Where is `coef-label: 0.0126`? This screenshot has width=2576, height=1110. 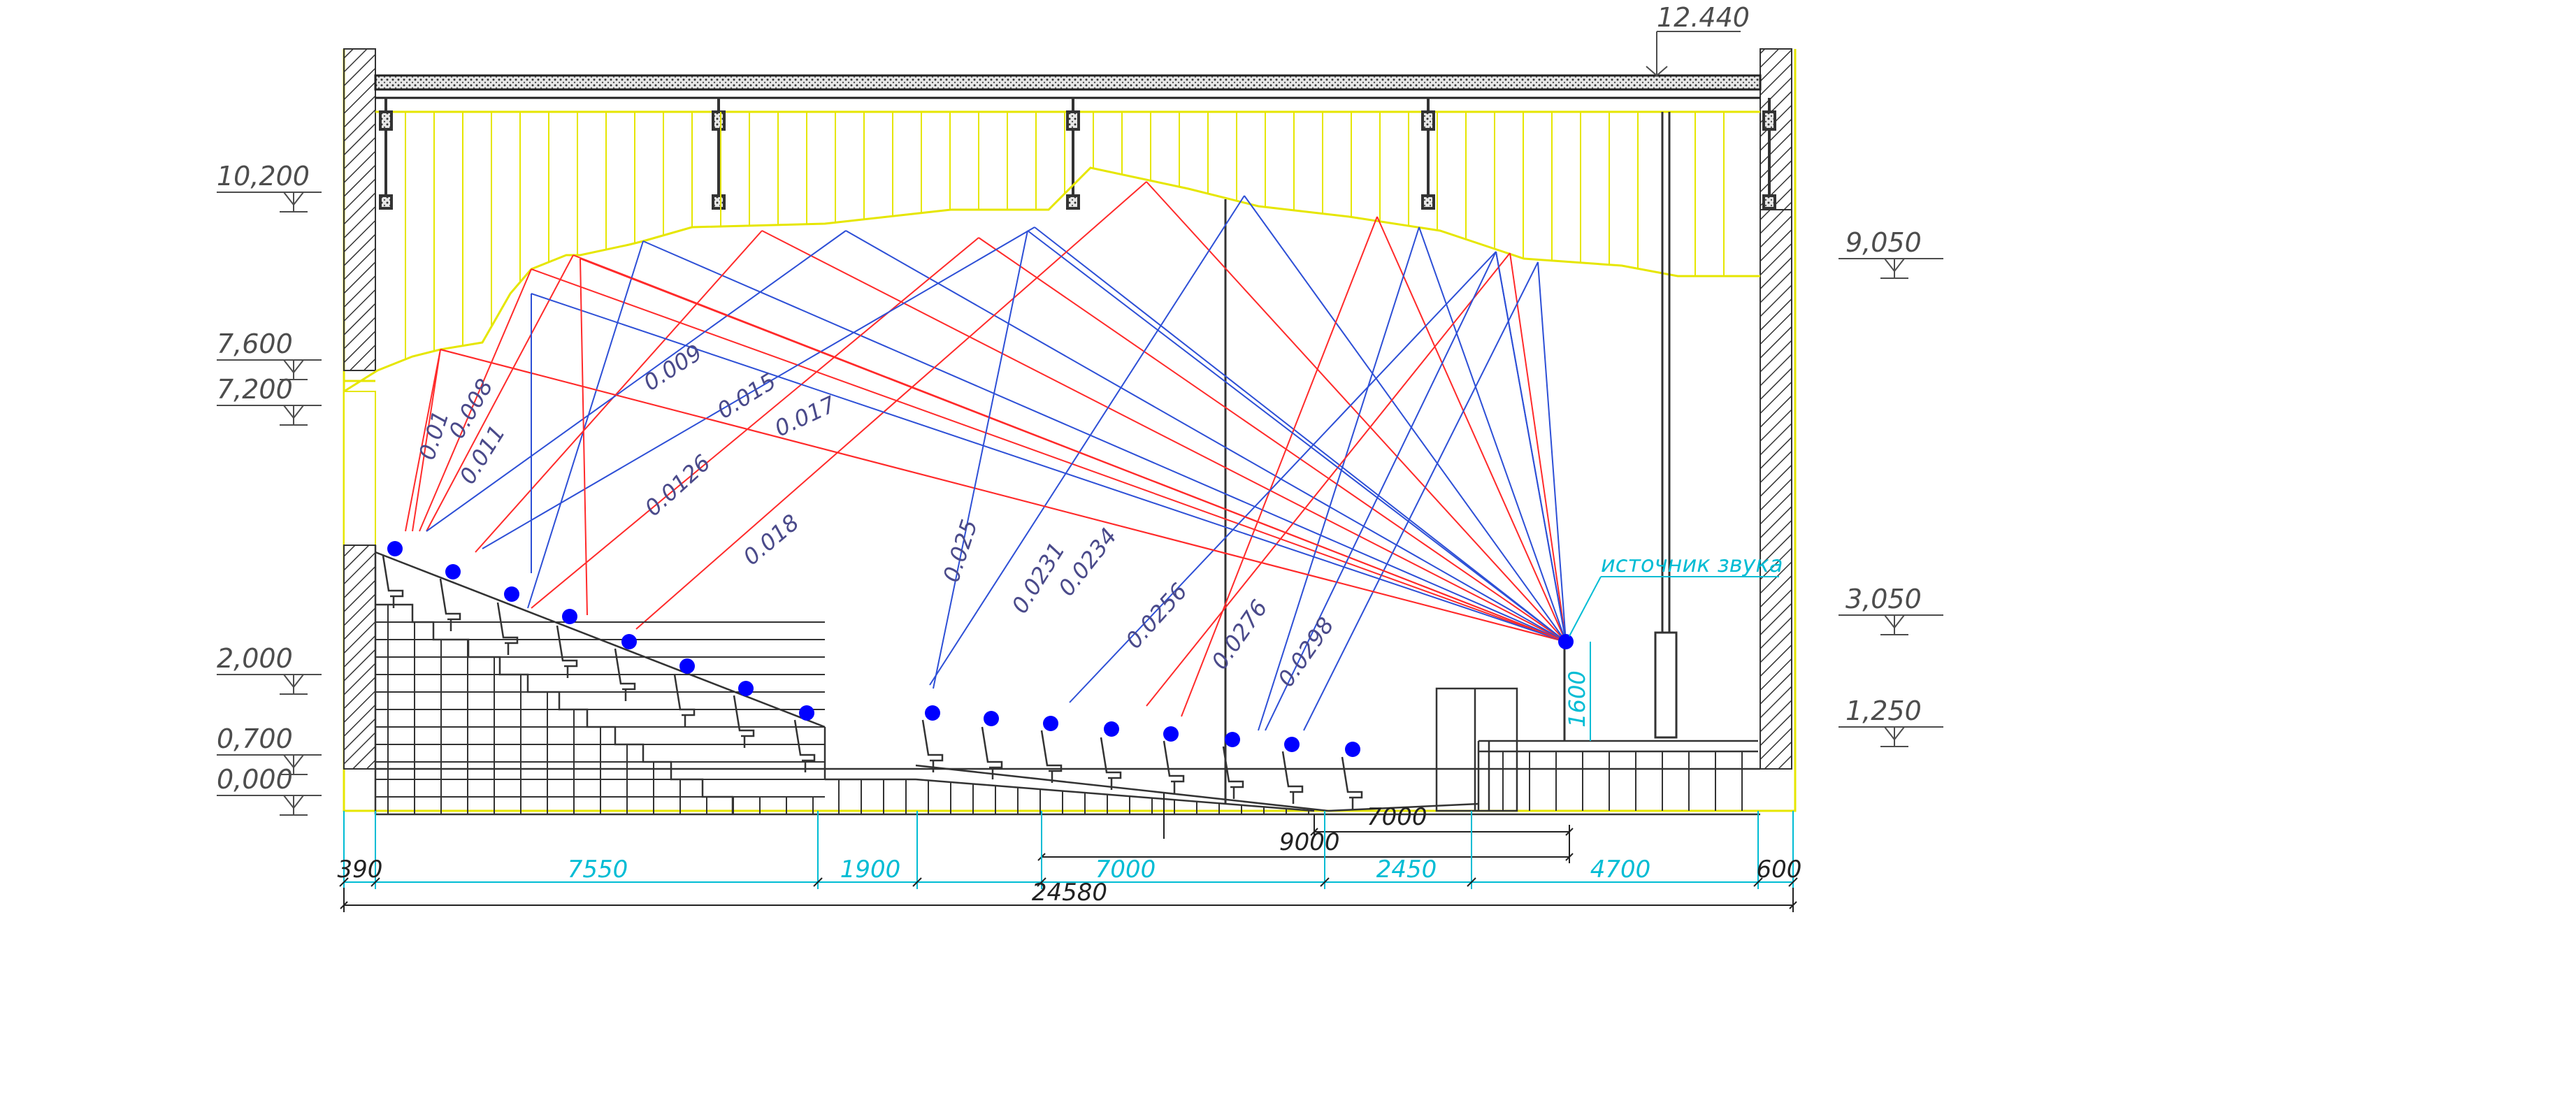
coef-label: 0.0126 is located at coordinates (678, 485).